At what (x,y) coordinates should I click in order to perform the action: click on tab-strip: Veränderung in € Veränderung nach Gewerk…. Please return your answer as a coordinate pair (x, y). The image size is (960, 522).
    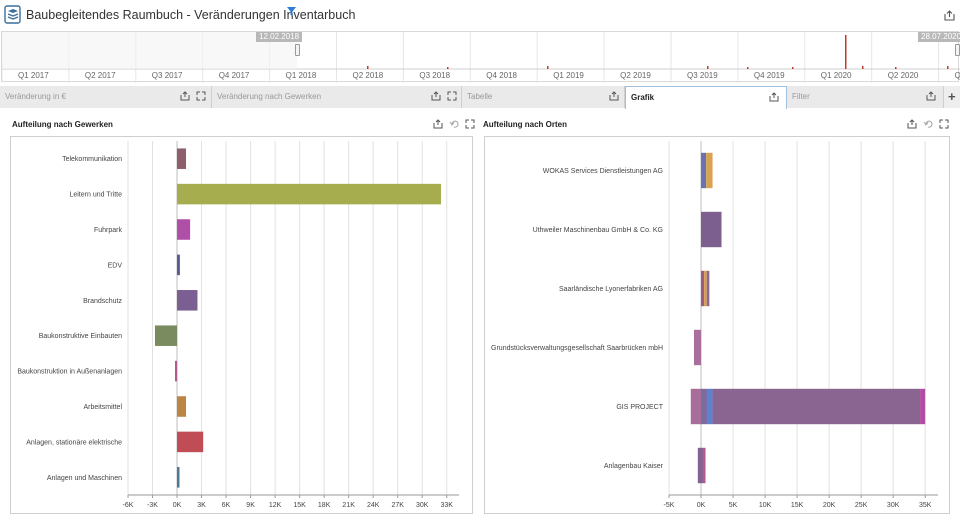
    Looking at the image, I should click on (480, 97).